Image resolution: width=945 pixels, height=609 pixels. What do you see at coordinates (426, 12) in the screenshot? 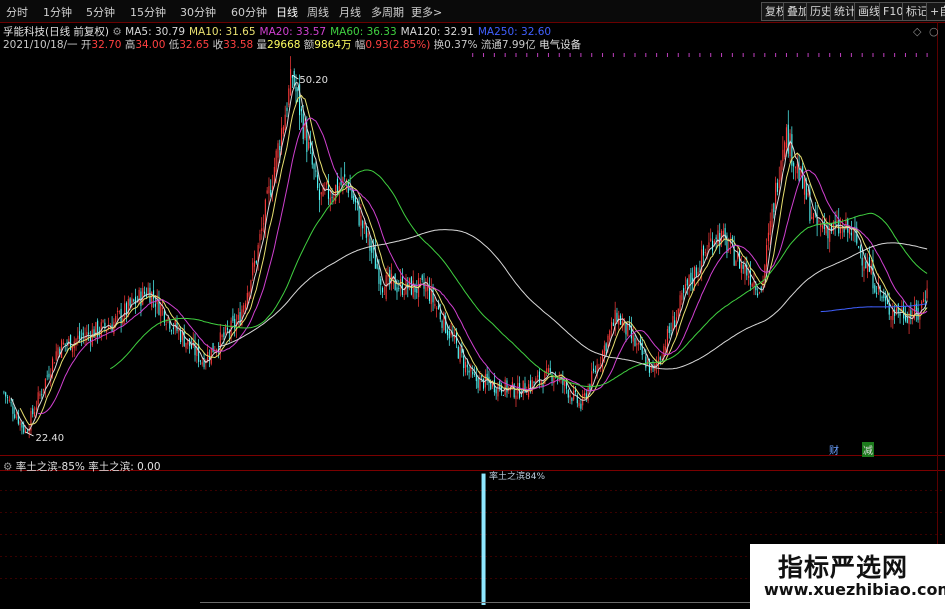
I see `period-tab-10: 更多>` at bounding box center [426, 12].